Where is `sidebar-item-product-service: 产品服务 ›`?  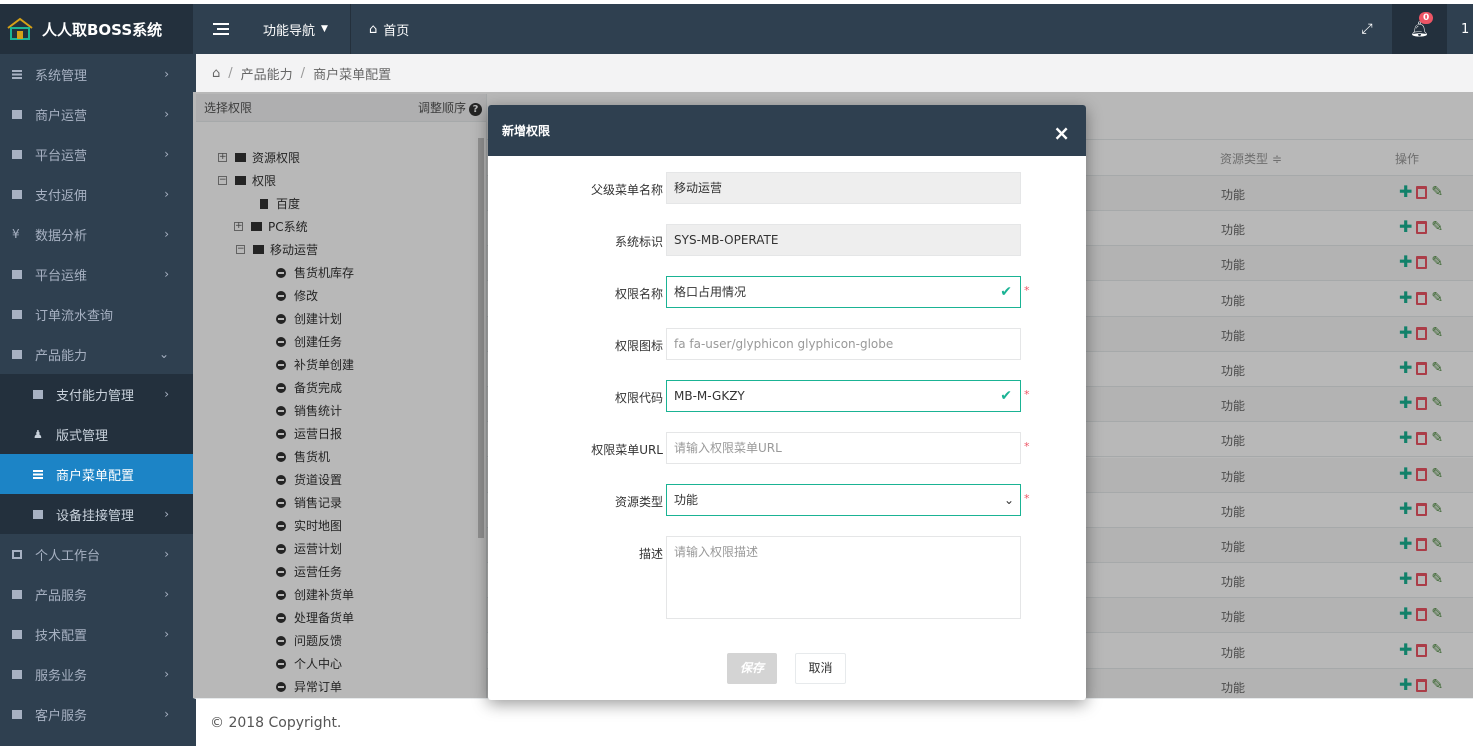
sidebar-item-product-service: 产品服务 › is located at coordinates (96, 594).